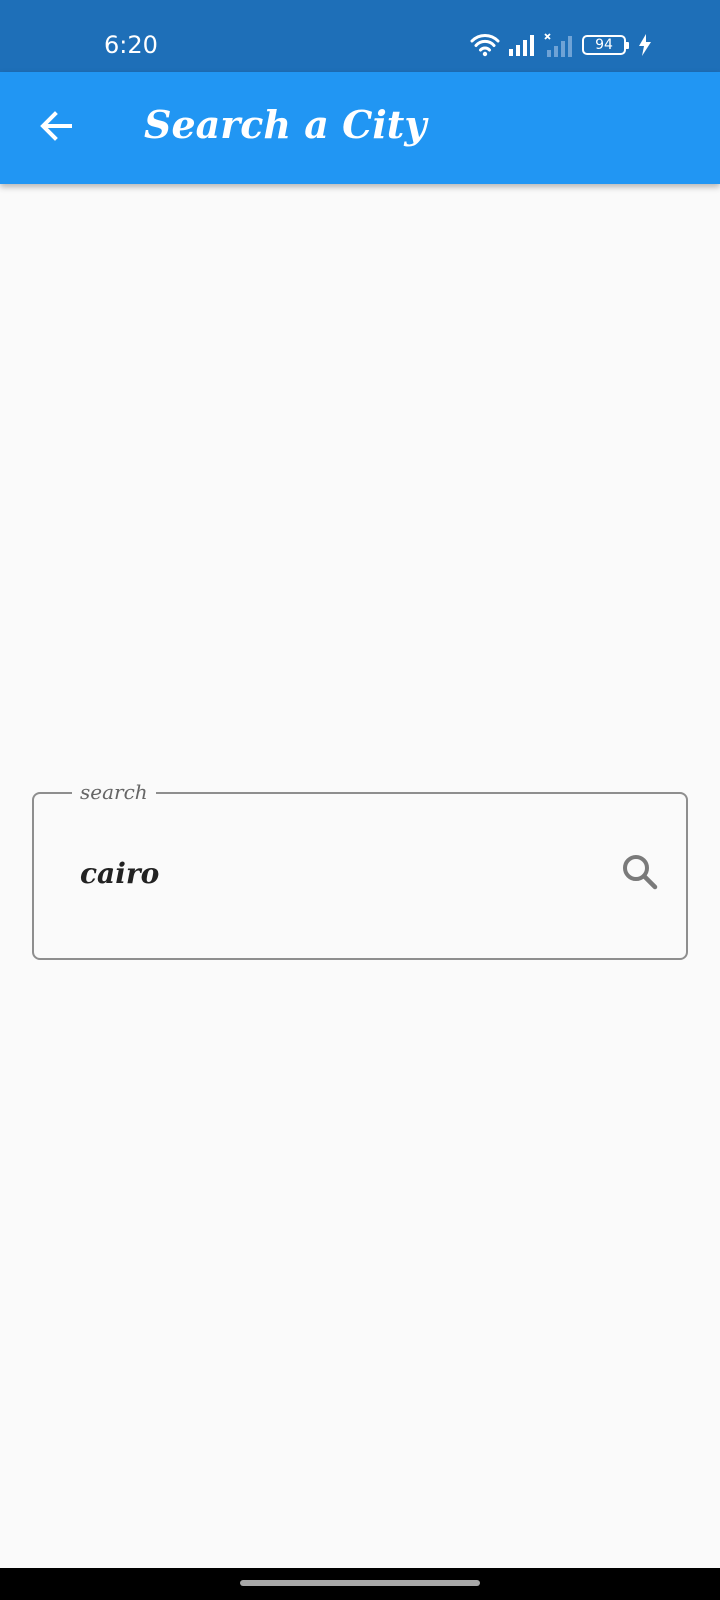 This screenshot has height=1600, width=720. What do you see at coordinates (645, 45) in the screenshot?
I see `charging-icon` at bounding box center [645, 45].